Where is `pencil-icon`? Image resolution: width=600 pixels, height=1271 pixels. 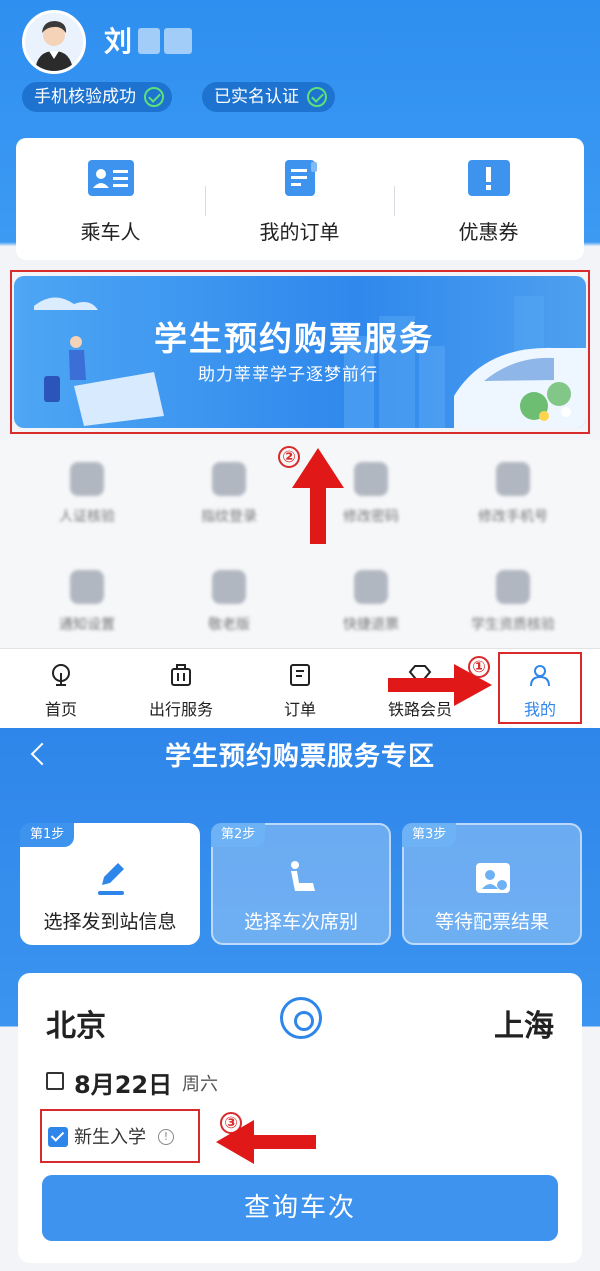 pencil-icon is located at coordinates (111, 879).